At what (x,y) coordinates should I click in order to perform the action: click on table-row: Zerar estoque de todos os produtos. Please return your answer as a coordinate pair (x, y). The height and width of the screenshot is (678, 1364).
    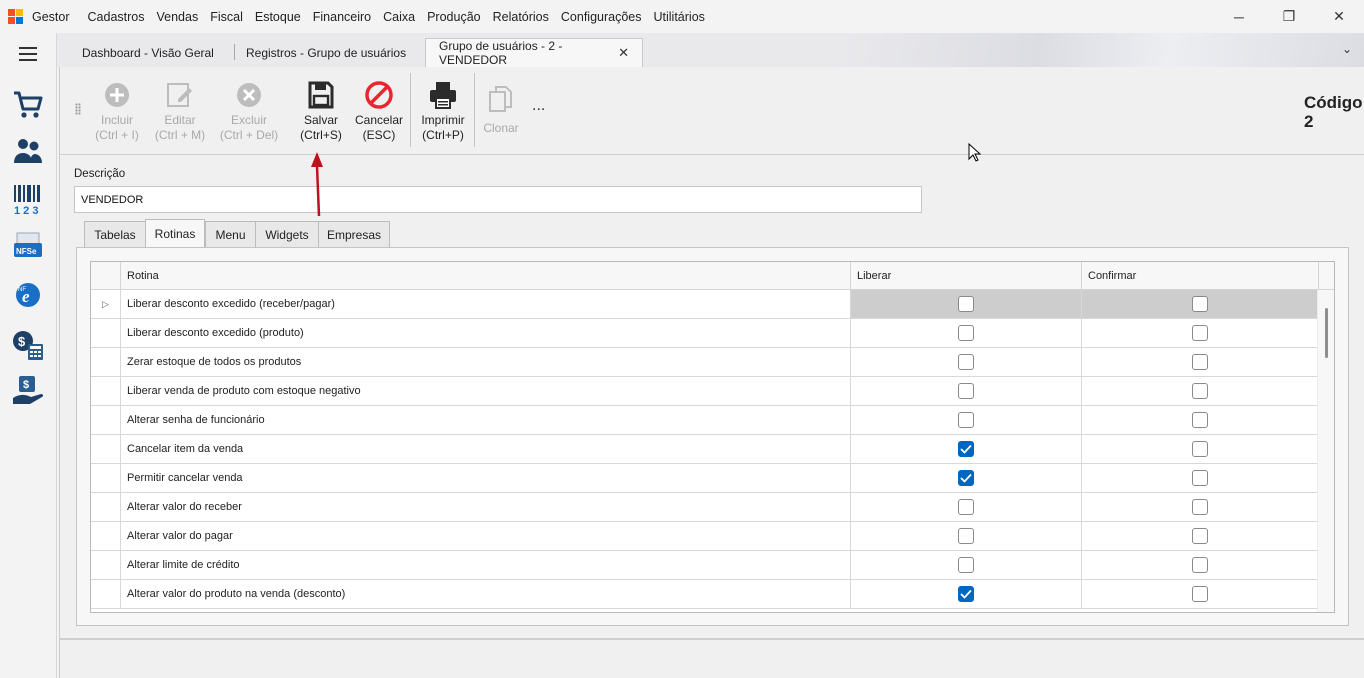
    Looking at the image, I should click on (705, 362).